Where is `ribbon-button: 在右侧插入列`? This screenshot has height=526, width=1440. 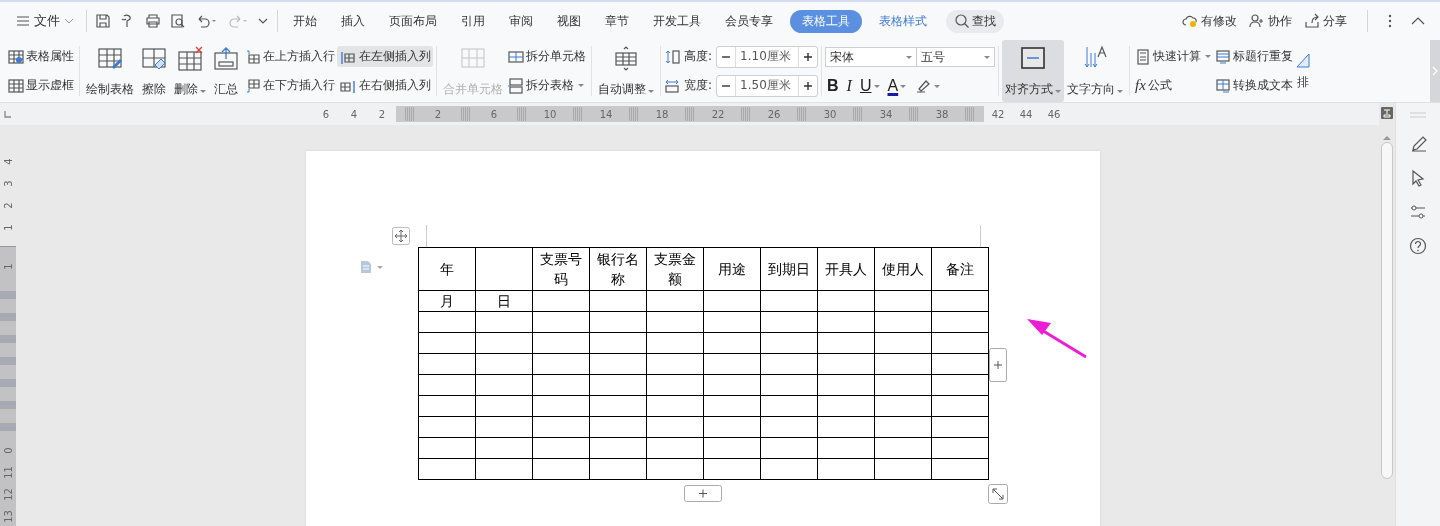 ribbon-button: 在右侧插入列 is located at coordinates (385, 85).